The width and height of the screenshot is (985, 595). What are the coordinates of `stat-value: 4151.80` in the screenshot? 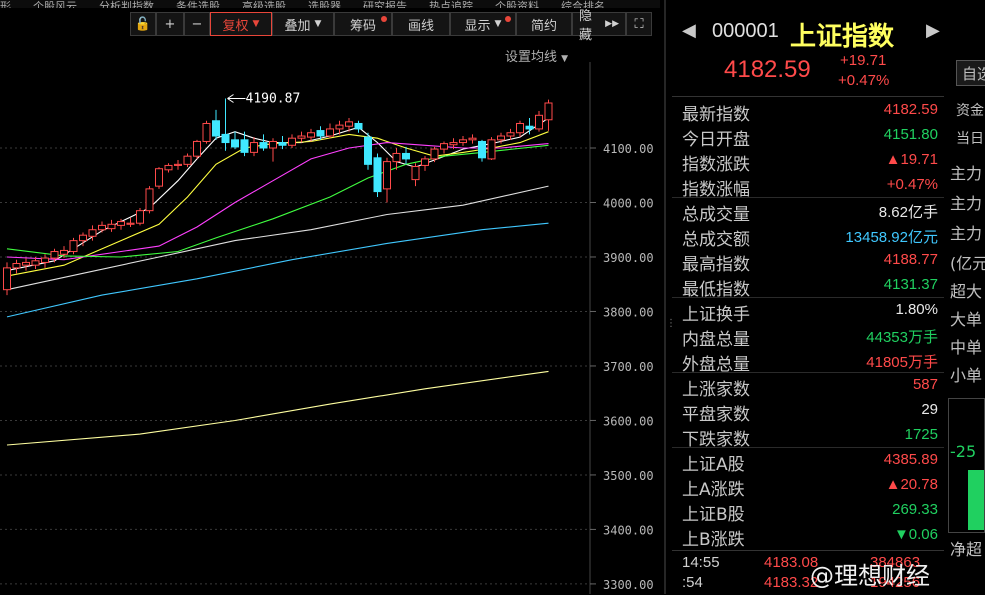 It's located at (910, 134).